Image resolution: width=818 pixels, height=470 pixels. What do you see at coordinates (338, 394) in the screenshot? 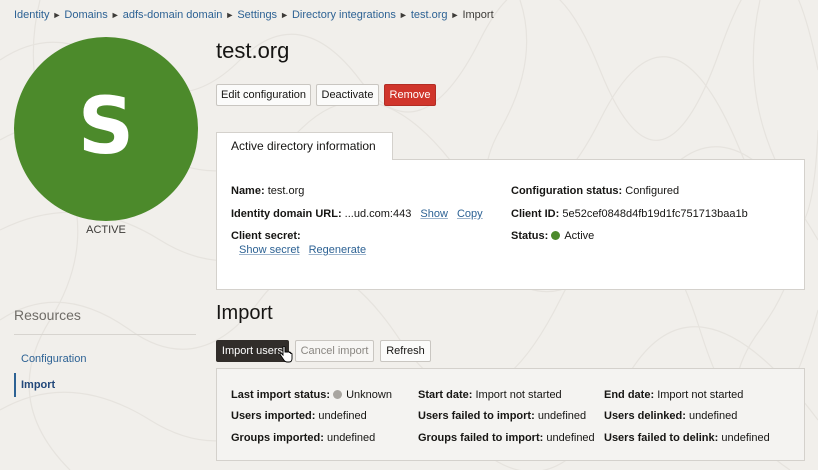
I see `status-unknown-icon` at bounding box center [338, 394].